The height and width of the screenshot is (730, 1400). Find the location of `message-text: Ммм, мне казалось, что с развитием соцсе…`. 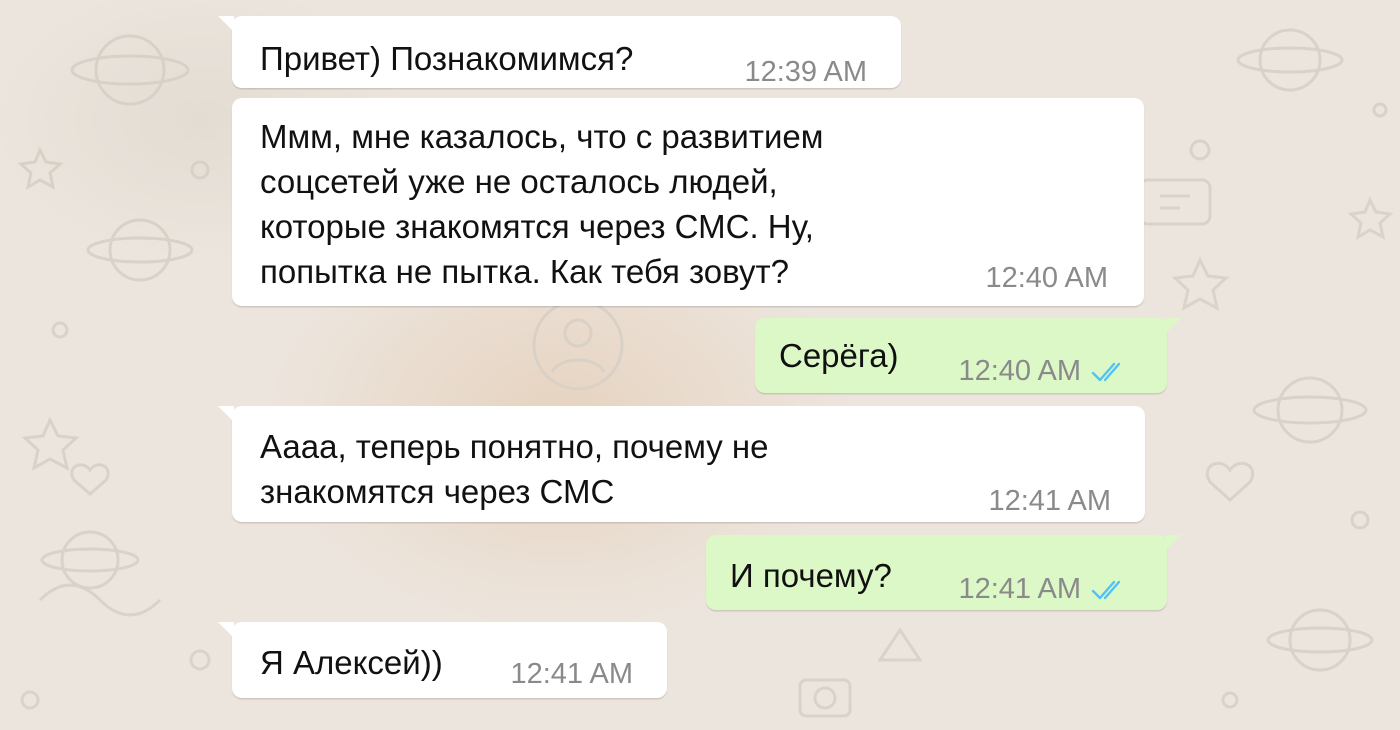

message-text: Ммм, мне казалось, что с развитием соцсе… is located at coordinates (542, 204).